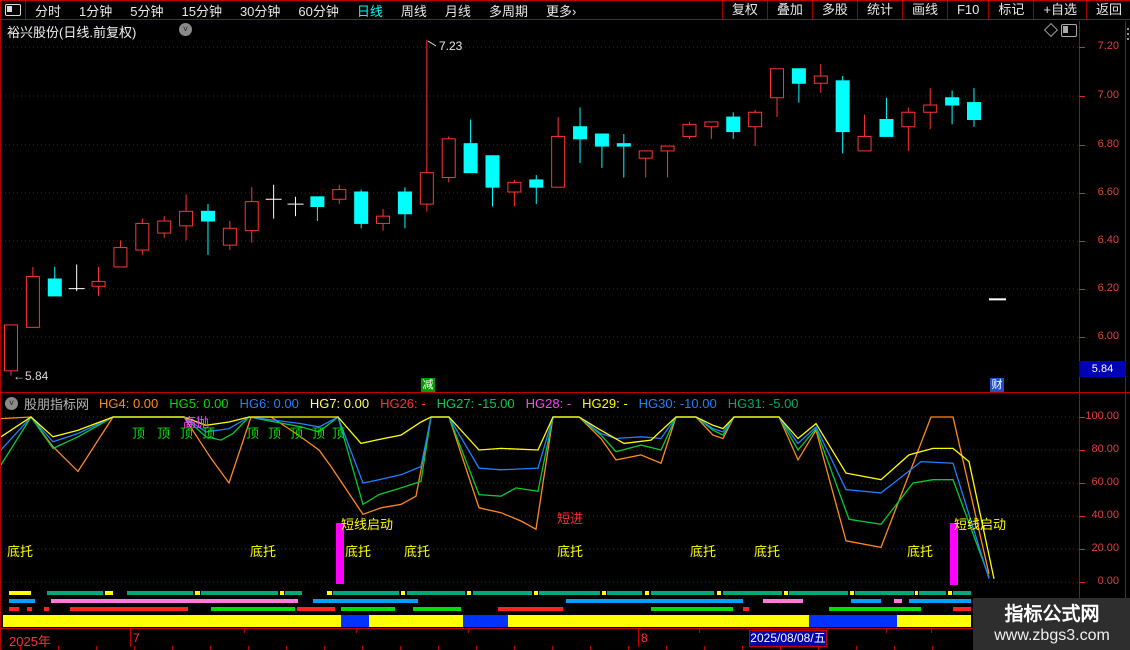 Image resolution: width=1130 pixels, height=650 pixels. What do you see at coordinates (508, 10) in the screenshot?
I see `period-tab-9: 多周期` at bounding box center [508, 10].